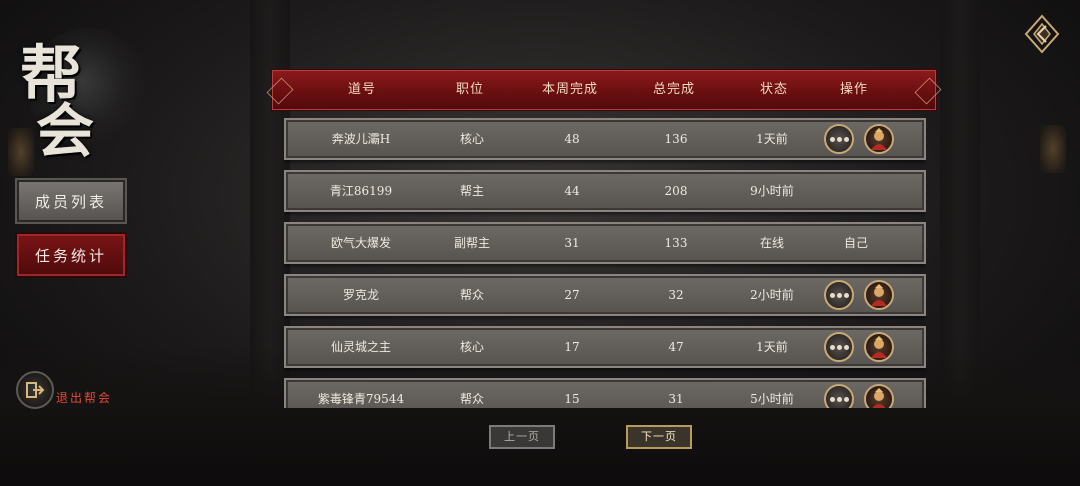 The width and height of the screenshot is (1080, 486). I want to click on member-total: 32, so click(676, 295).